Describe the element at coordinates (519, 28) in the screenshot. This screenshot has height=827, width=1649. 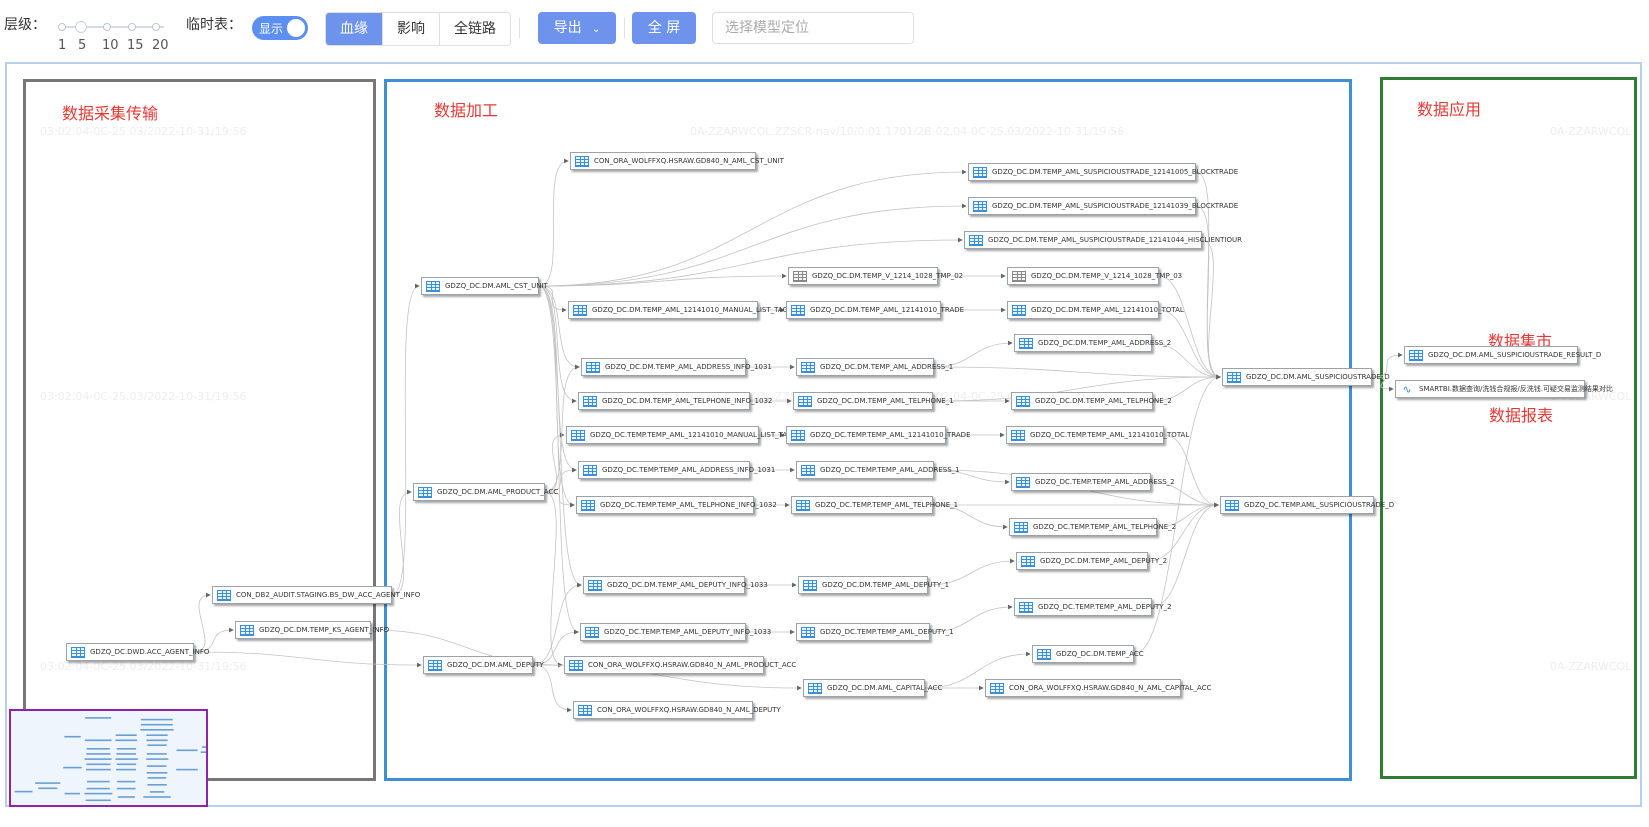
I see `toolbar-divider` at that location.